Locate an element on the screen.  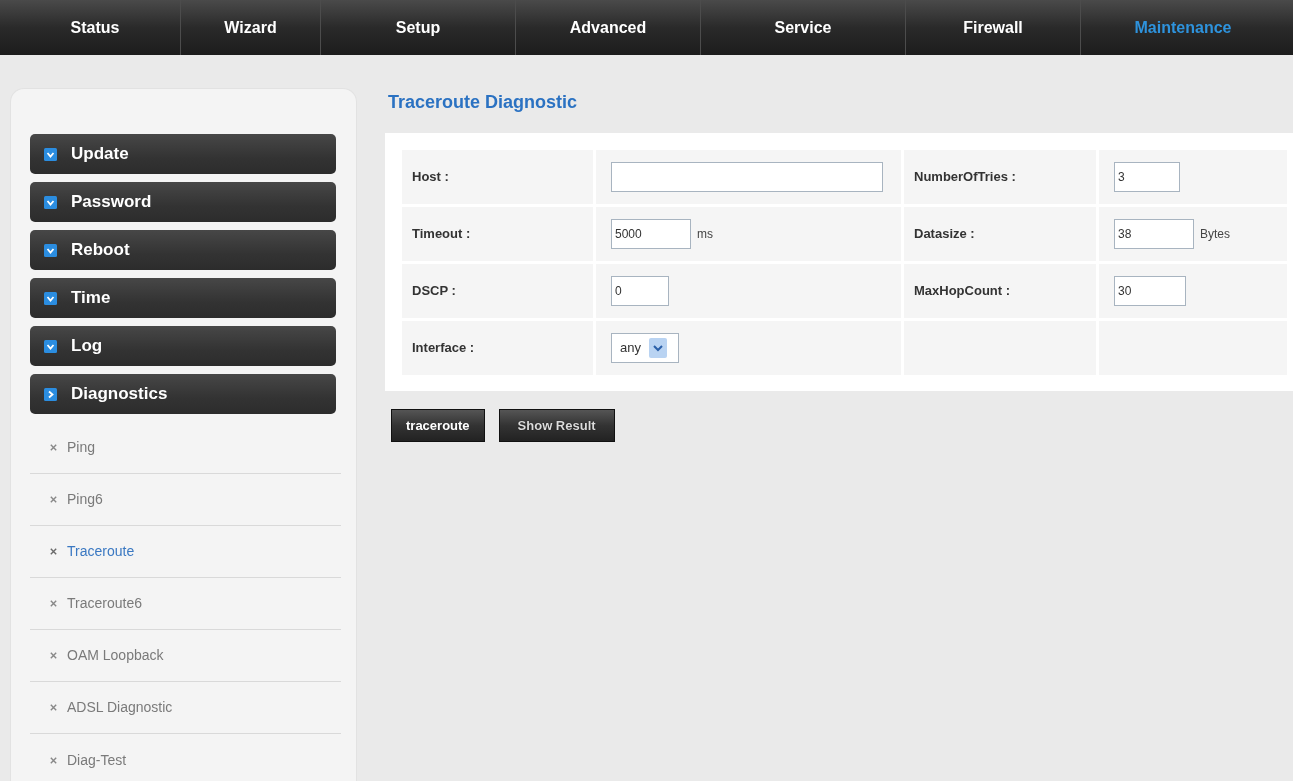
nav-tab: Service is located at coordinates (802, 27).